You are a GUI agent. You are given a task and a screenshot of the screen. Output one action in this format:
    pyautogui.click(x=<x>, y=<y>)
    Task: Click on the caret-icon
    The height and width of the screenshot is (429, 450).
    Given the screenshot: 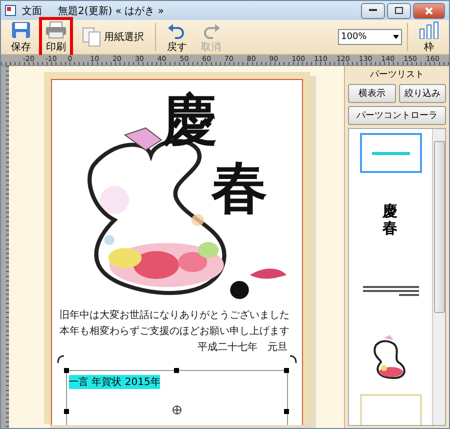 What is the action you would take?
    pyautogui.click(x=396, y=37)
    